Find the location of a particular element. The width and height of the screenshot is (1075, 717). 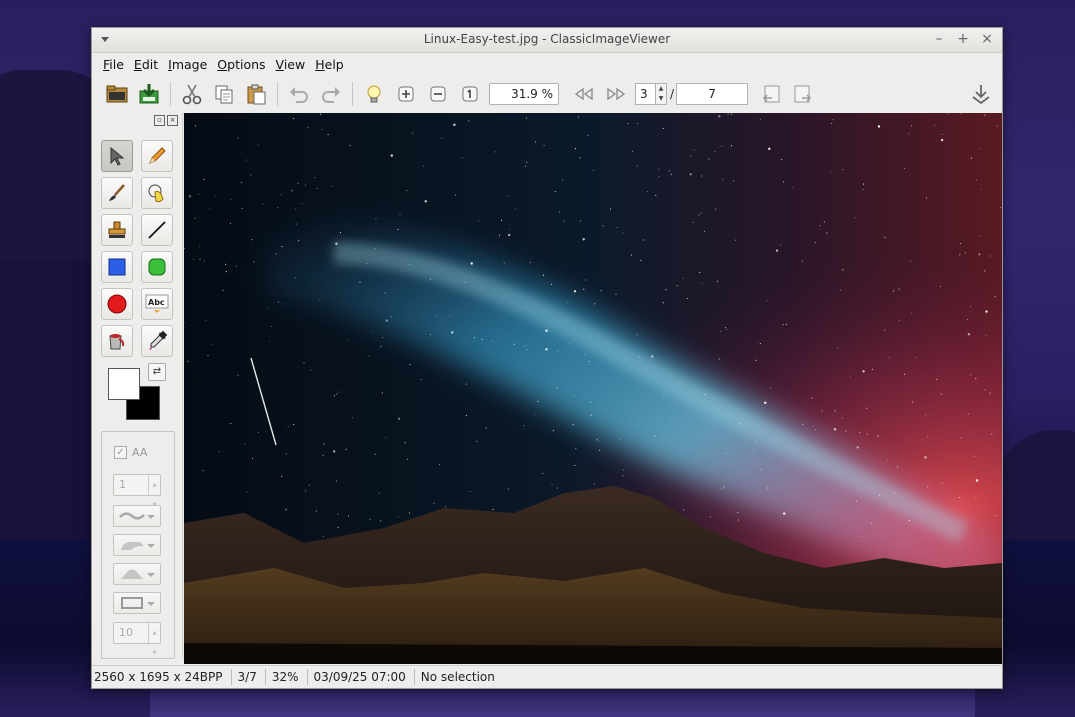

tool-select is located at coordinates (117, 156).